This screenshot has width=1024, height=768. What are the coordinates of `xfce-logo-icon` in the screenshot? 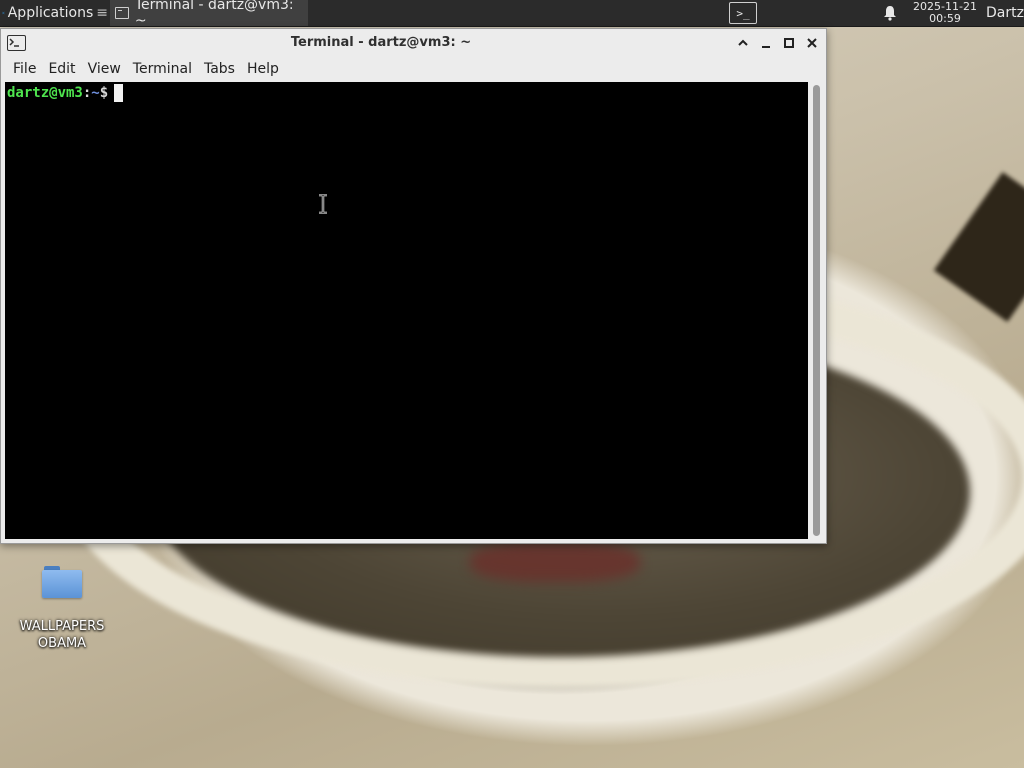 It's located at (3, 13).